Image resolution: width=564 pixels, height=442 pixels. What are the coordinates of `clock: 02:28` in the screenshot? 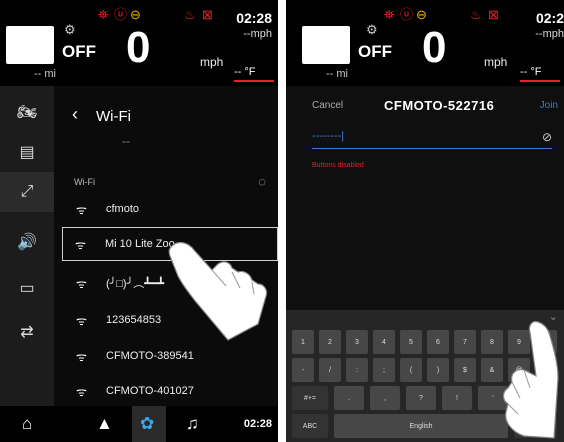 It's located at (254, 18).